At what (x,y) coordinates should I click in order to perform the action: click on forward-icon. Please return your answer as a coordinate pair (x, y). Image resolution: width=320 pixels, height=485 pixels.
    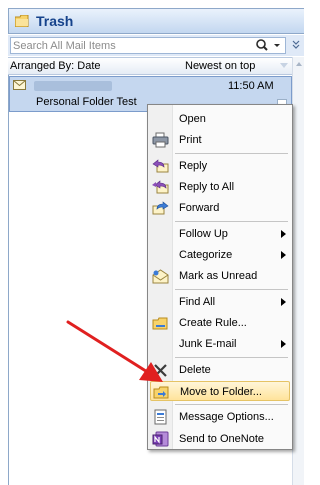
    Looking at the image, I should click on (160, 208).